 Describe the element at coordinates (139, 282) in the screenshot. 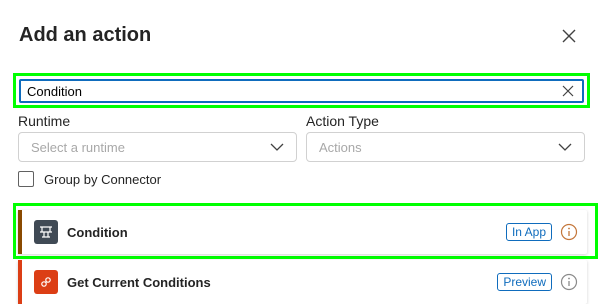

I see `action-name: Get Current Conditions` at that location.